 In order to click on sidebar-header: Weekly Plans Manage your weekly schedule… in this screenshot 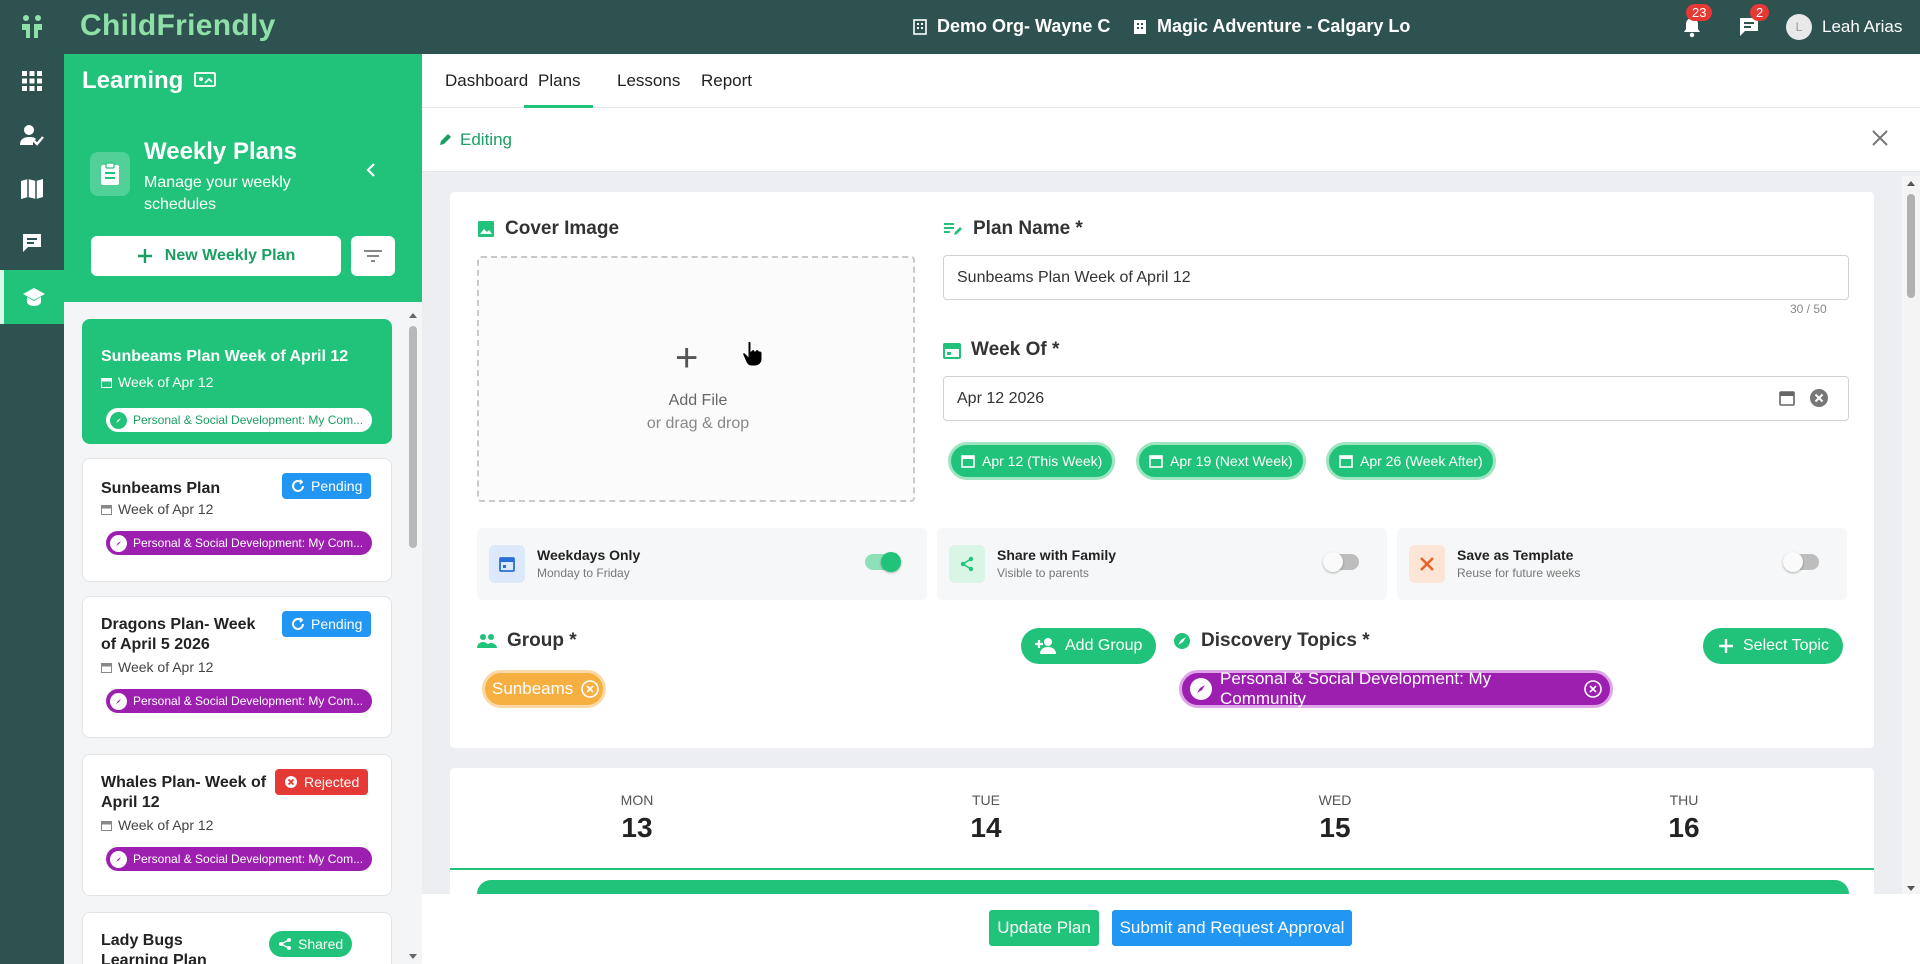, I will do `click(243, 205)`.